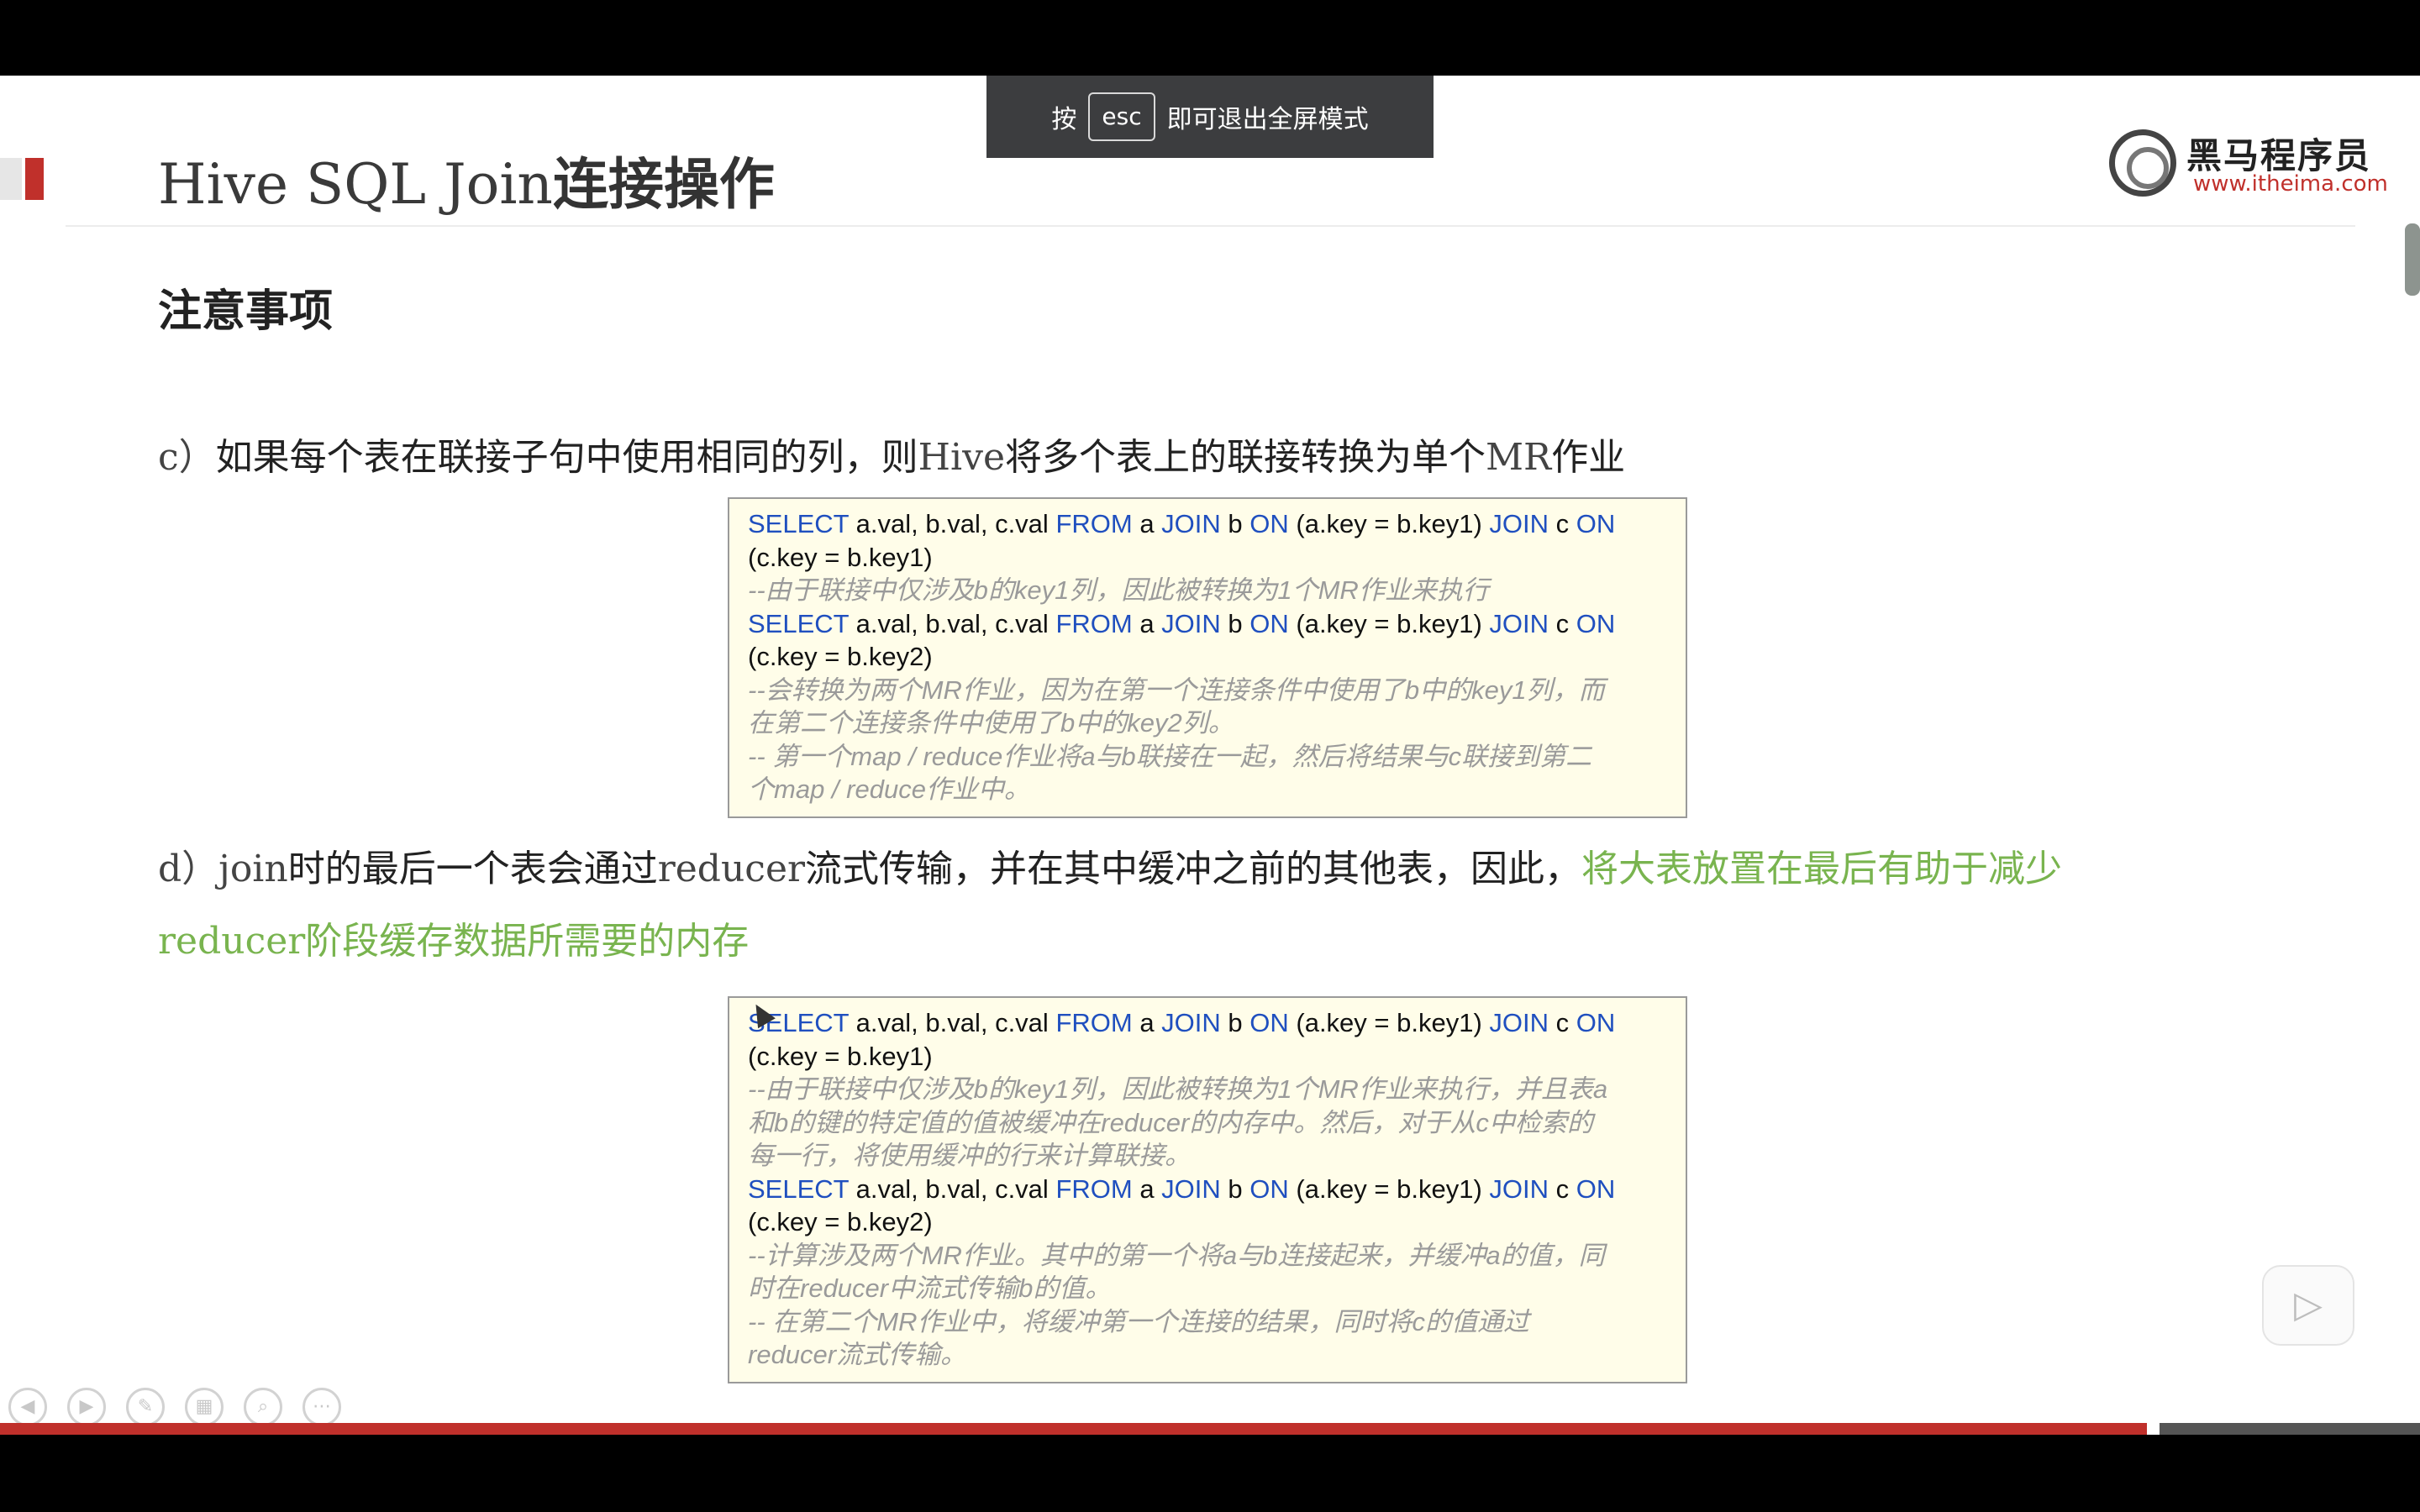  Describe the element at coordinates (86, 1407) in the screenshot. I see `next-icon: ▶` at that location.